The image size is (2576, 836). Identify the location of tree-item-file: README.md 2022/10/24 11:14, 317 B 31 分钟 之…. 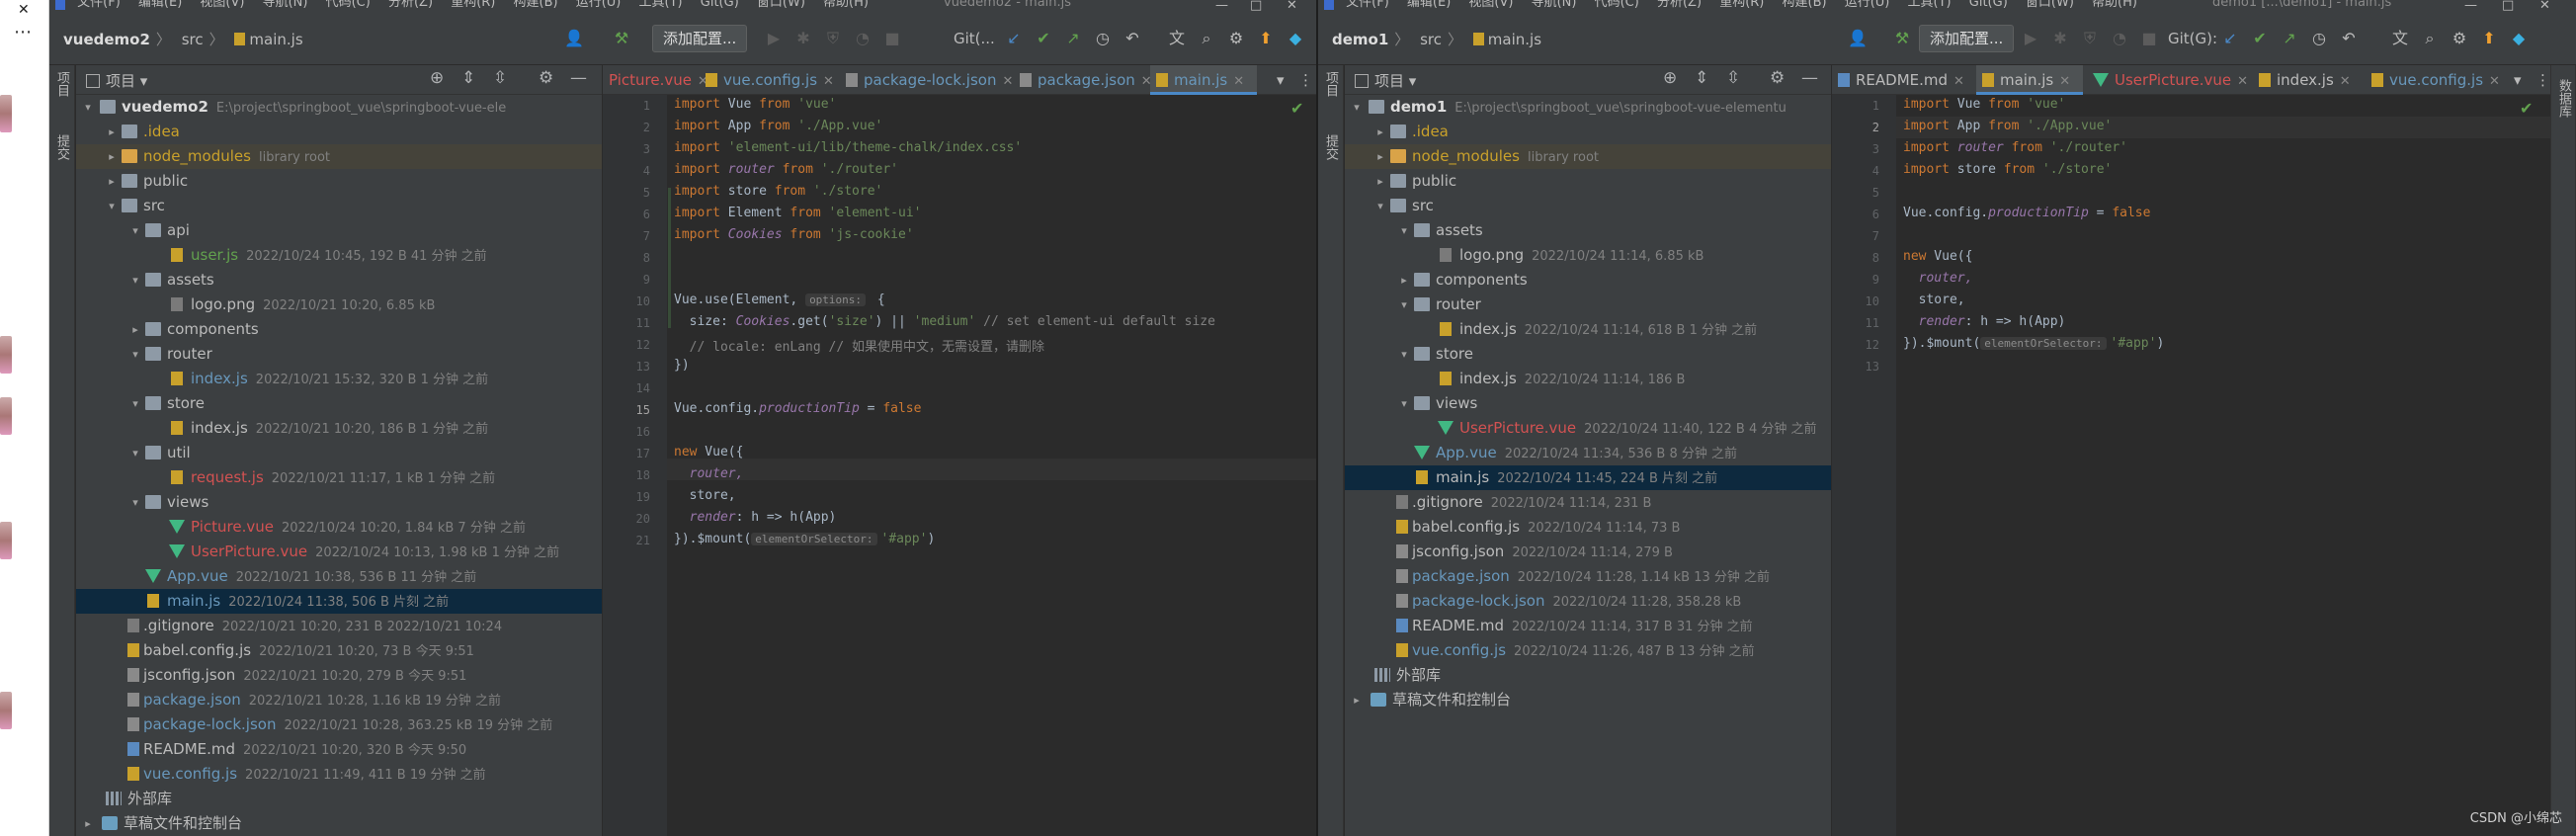
(1588, 626).